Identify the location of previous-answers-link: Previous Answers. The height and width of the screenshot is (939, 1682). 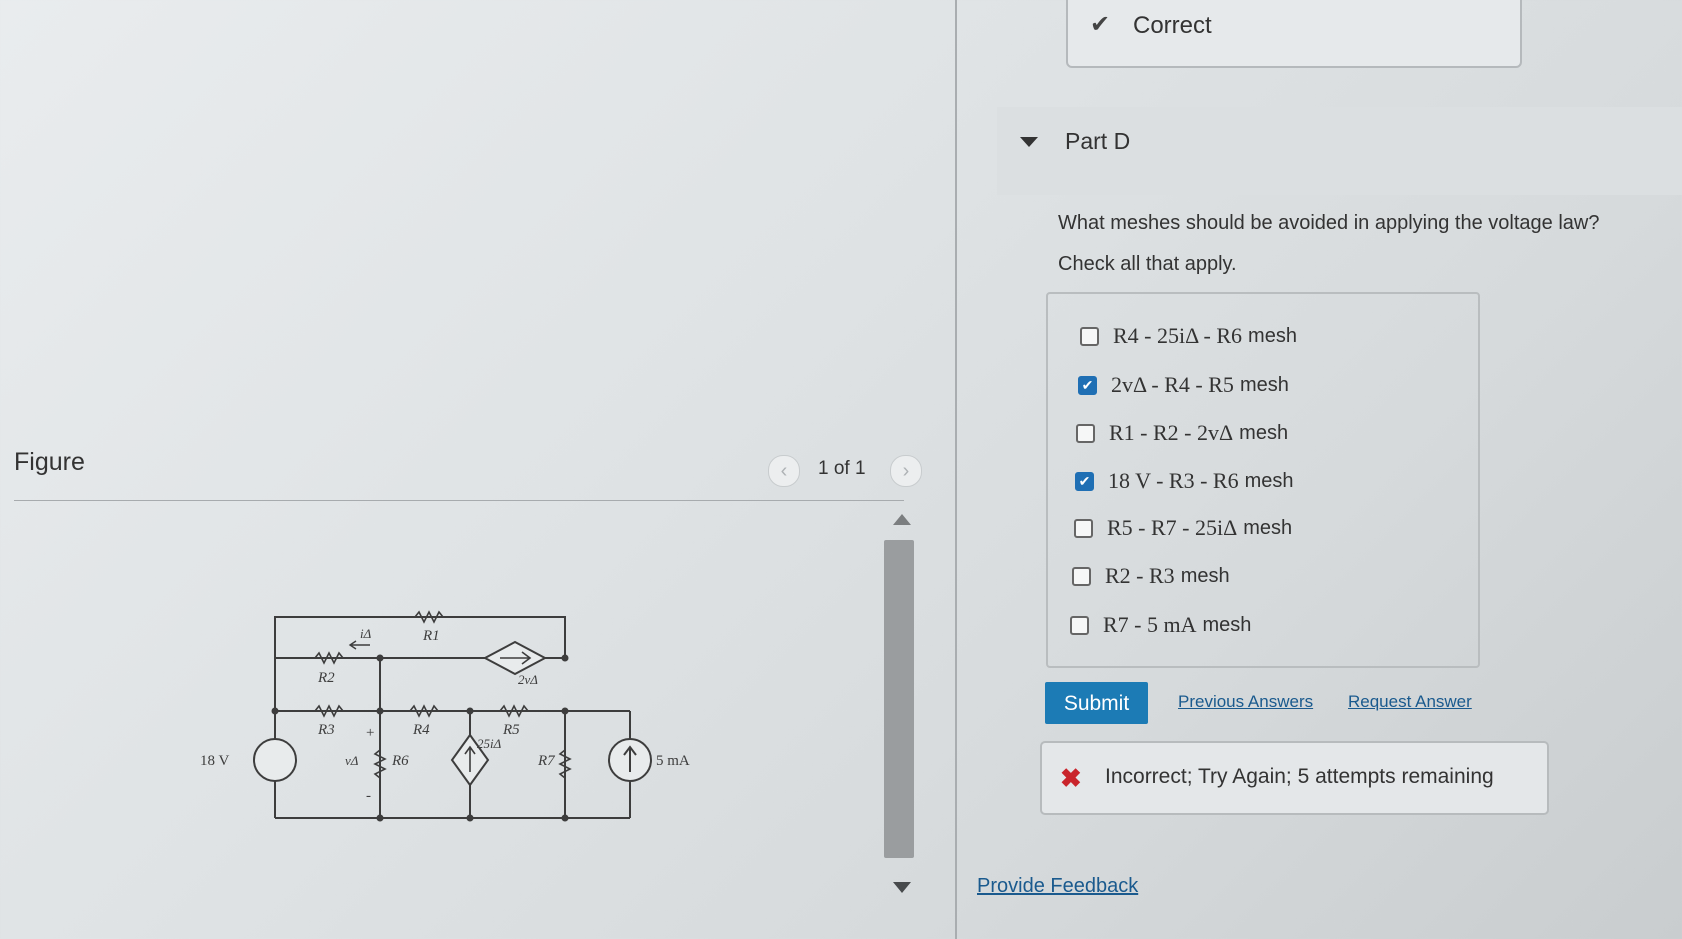
(1245, 702).